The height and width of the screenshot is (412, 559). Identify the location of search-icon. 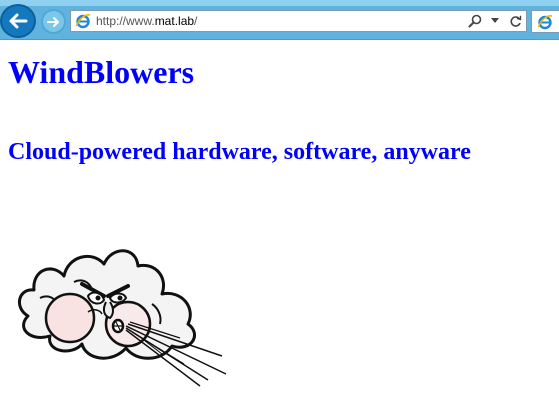
(475, 21).